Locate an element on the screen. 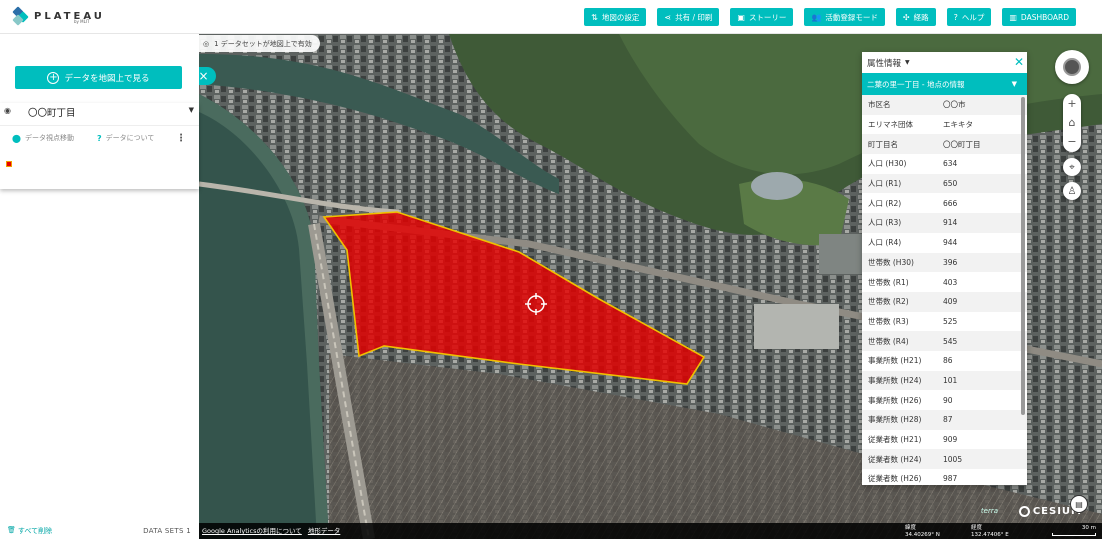 Image resolution: width=1102 pixels, height=539 pixels. attribute-value: 634 is located at coordinates (950, 164).